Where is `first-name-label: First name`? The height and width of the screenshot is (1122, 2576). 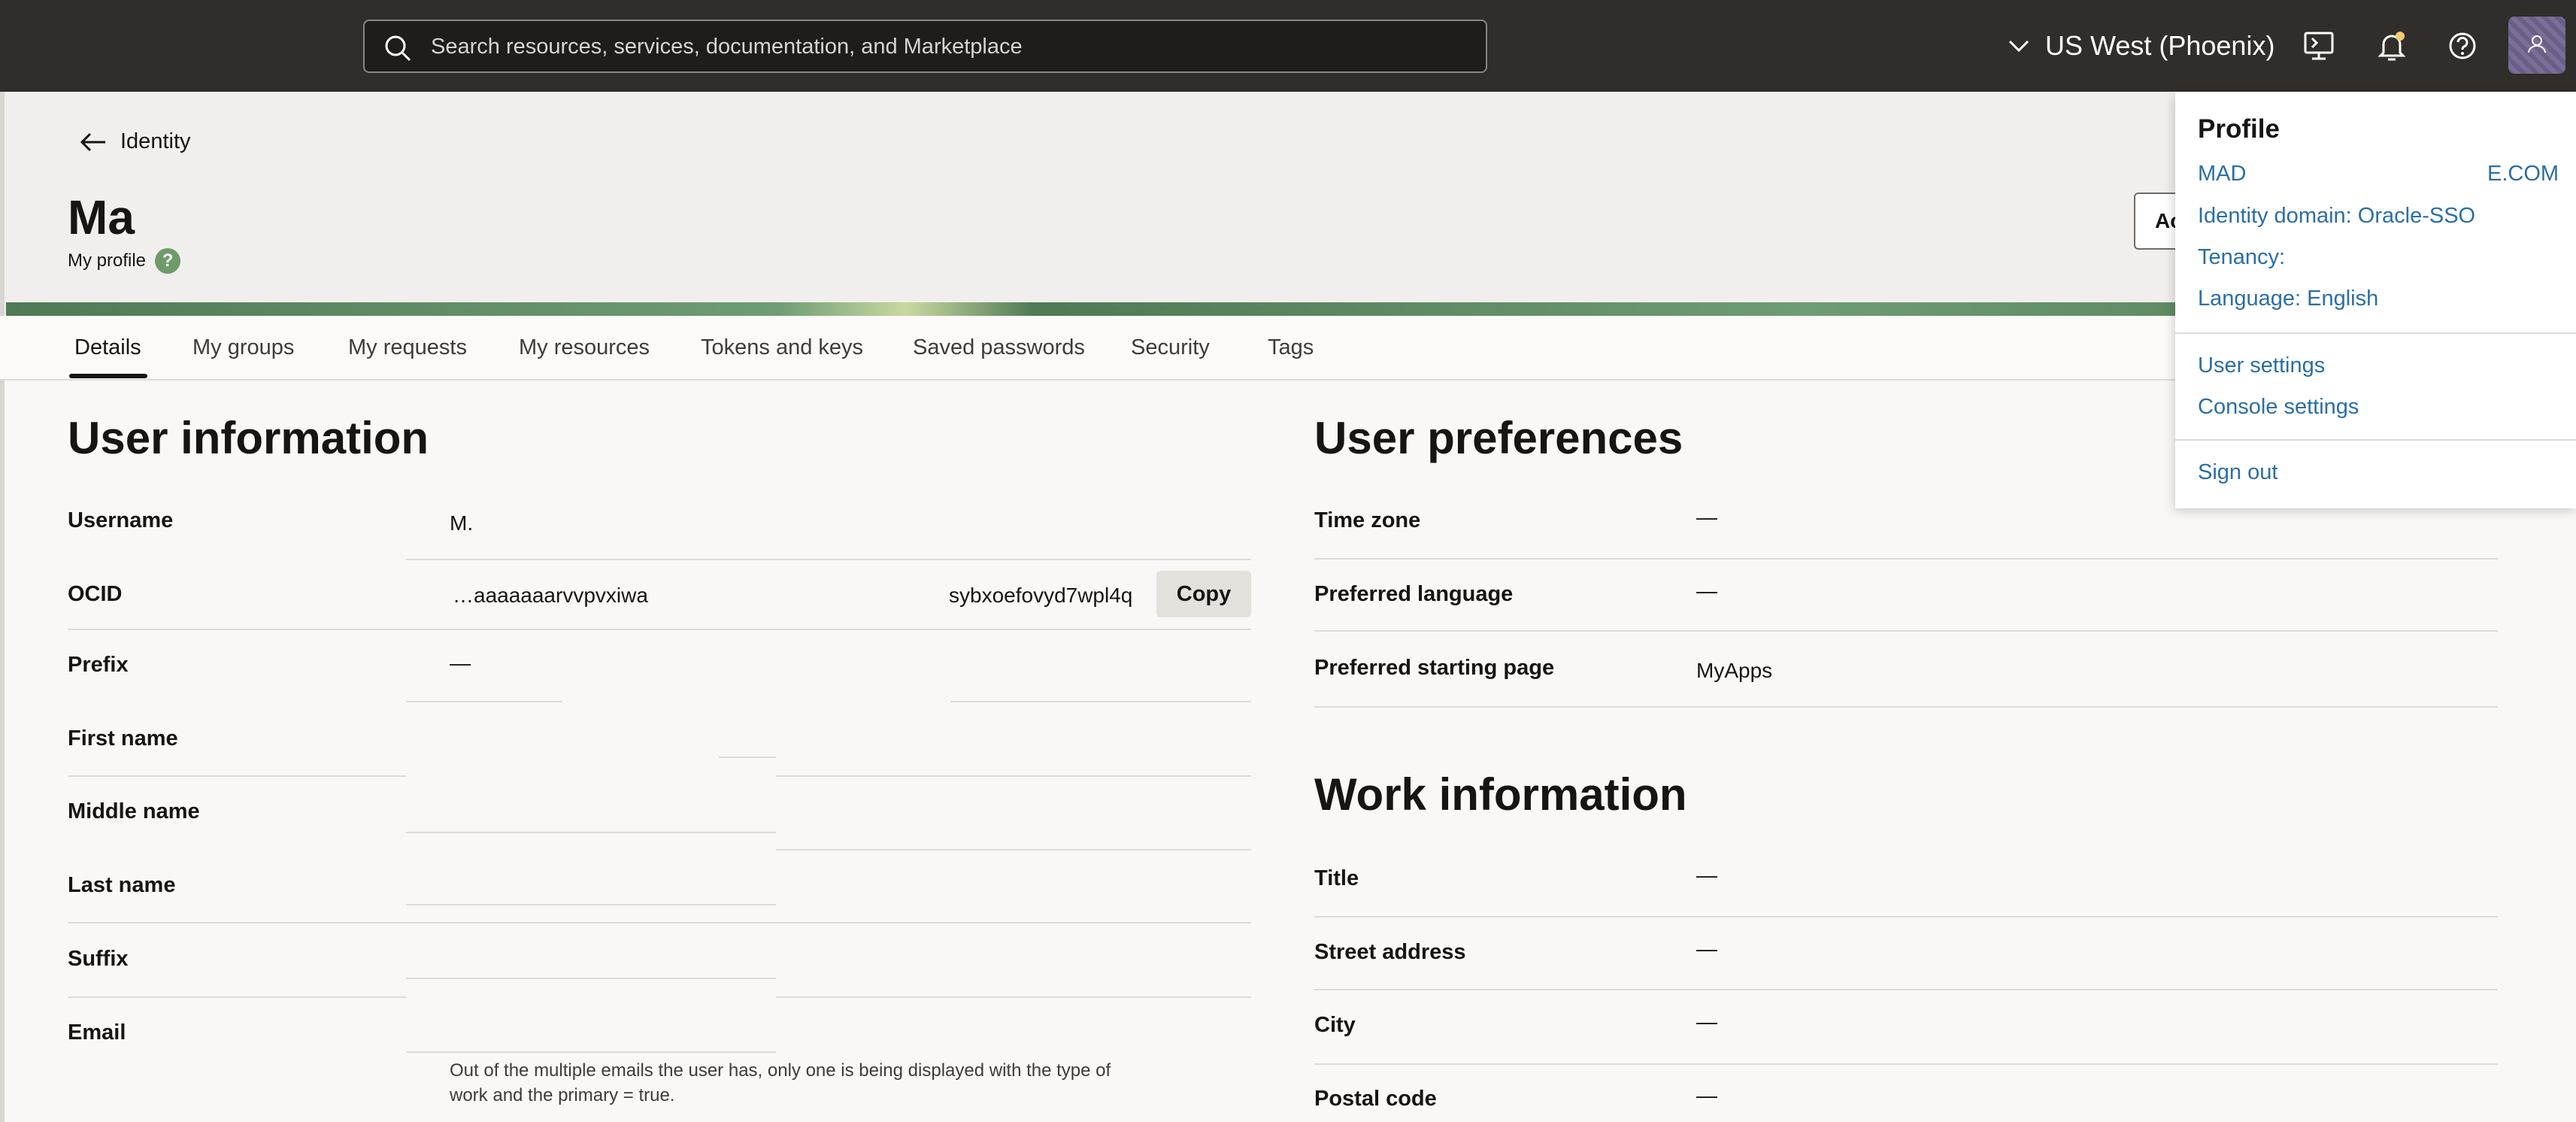 first-name-label: First name is located at coordinates (123, 738).